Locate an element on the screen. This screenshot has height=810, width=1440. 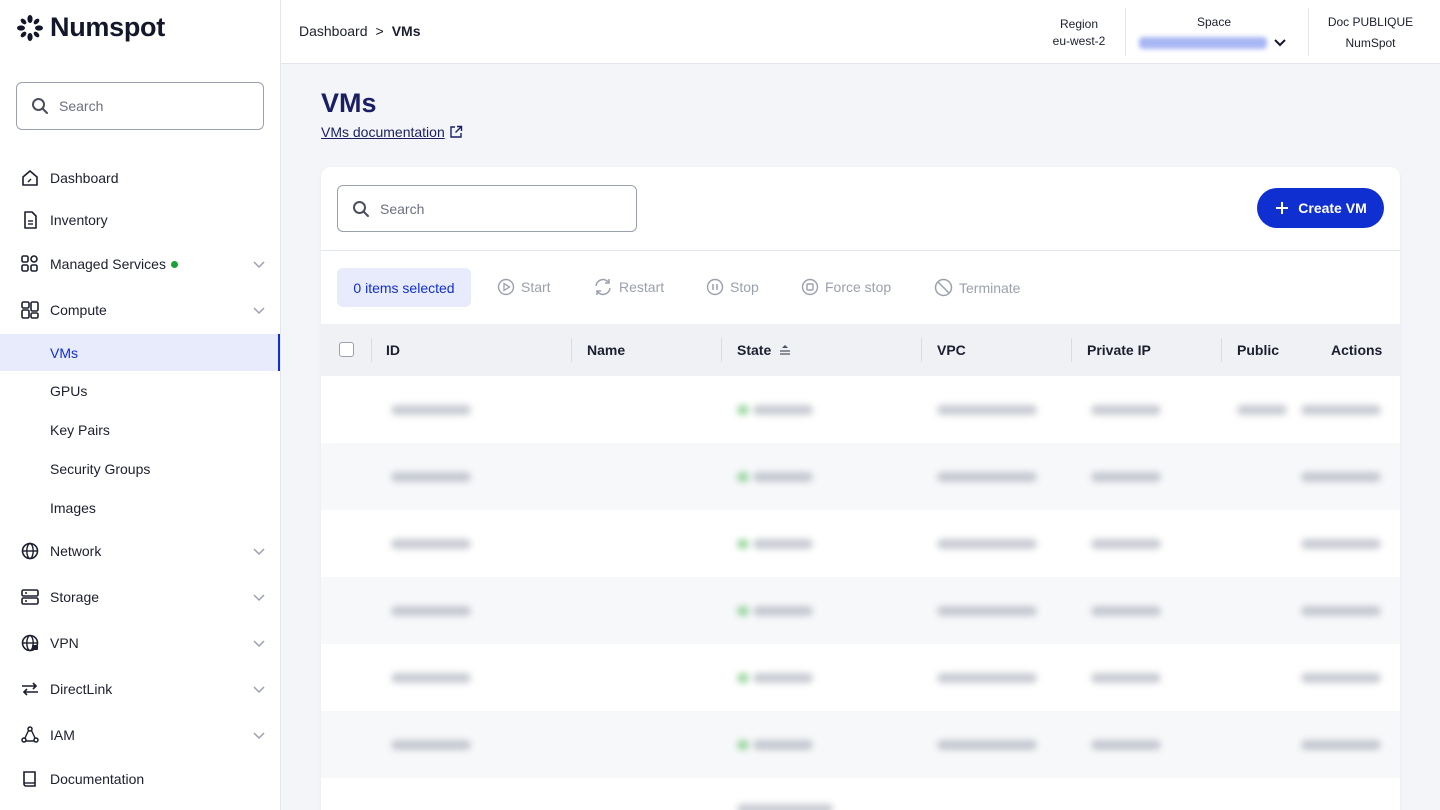
column-header-vpc: VPC is located at coordinates (951, 350).